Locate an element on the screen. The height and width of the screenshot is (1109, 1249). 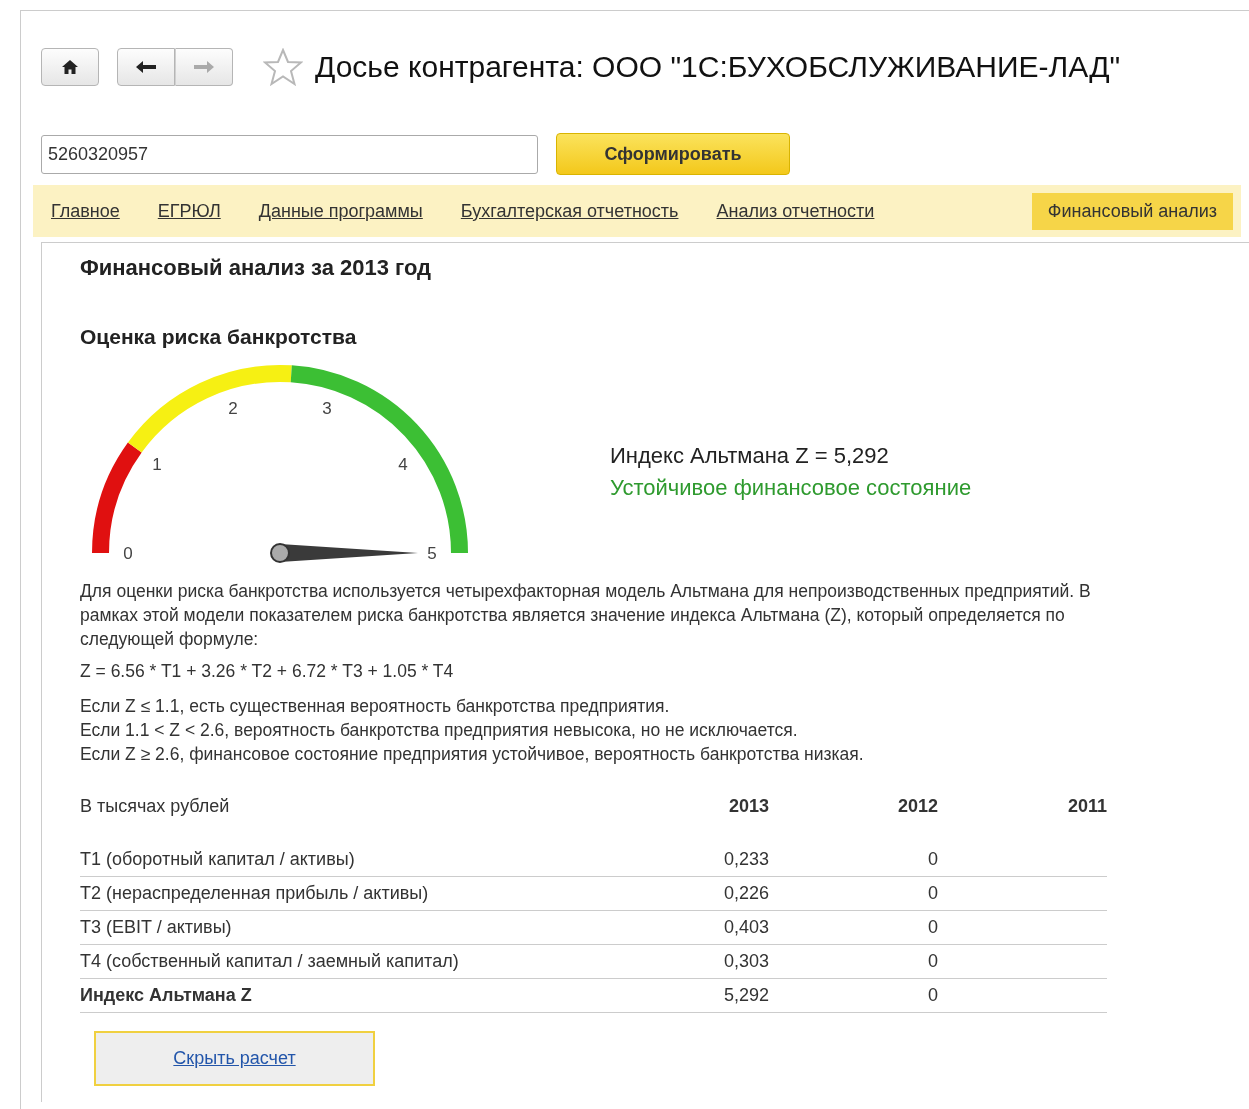
table-cell: 0,403 is located at coordinates (684, 927).